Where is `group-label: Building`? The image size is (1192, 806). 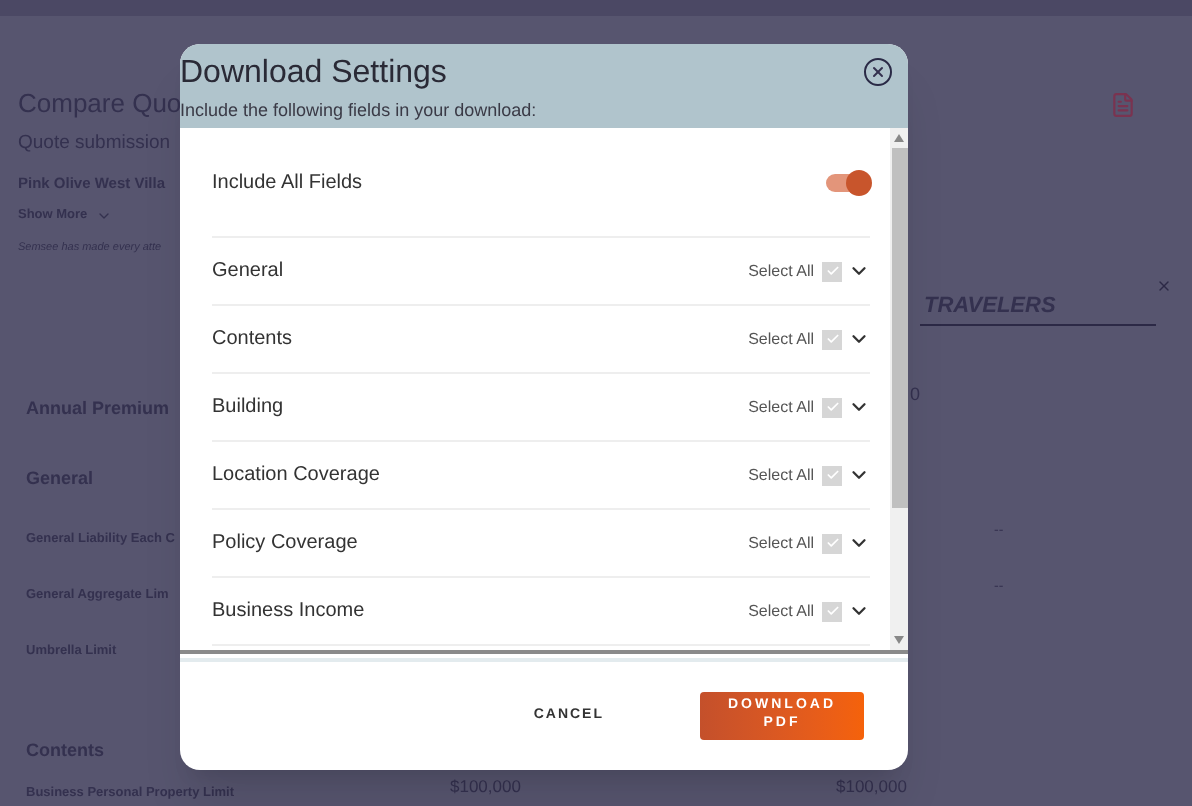
group-label: Building is located at coordinates (249, 408).